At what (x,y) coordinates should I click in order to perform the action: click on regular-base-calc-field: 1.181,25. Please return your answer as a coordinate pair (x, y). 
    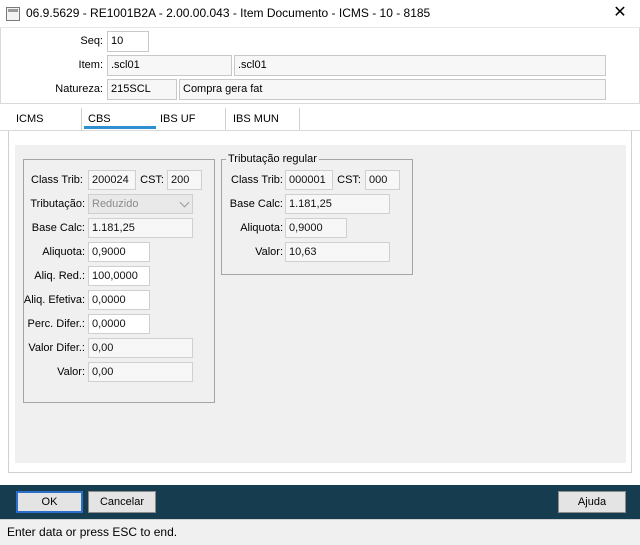
    Looking at the image, I should click on (337, 204).